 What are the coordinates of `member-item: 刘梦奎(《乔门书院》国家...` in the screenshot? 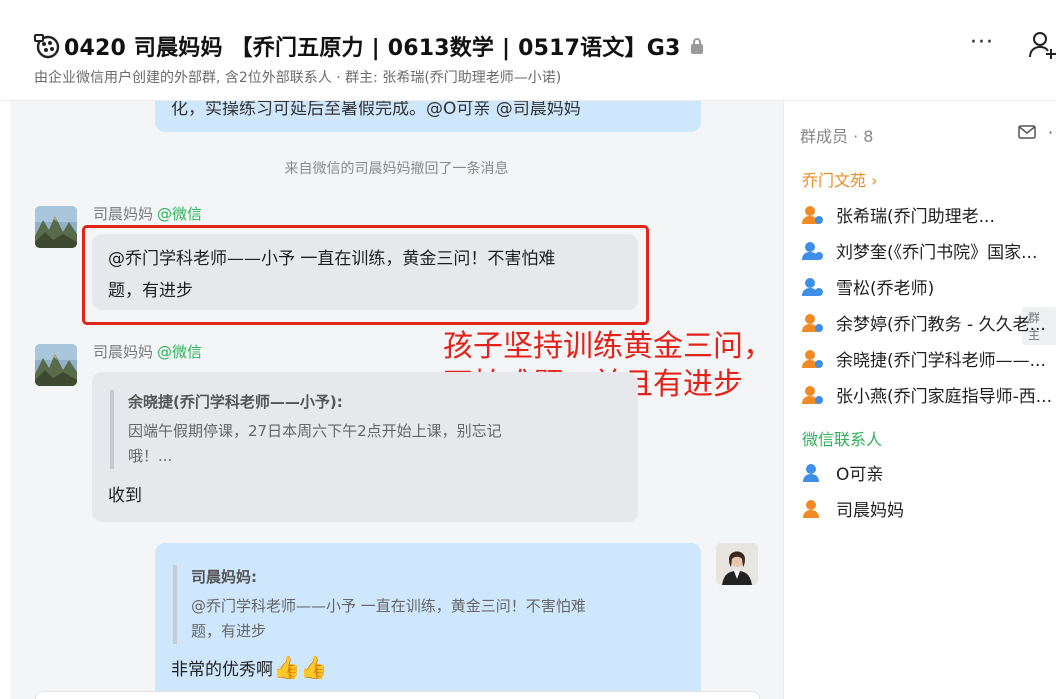 It's located at (919, 250).